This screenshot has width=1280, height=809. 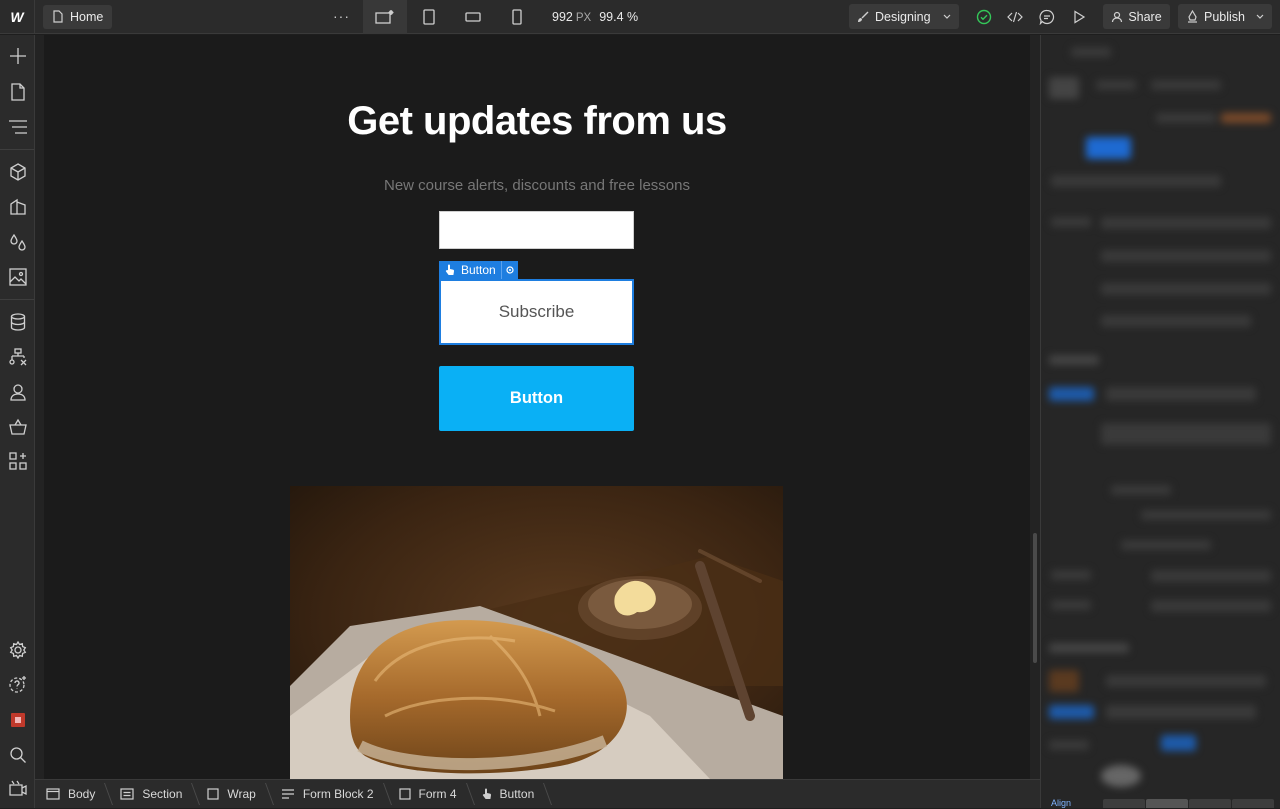 I want to click on form-block-icon, so click(x=287, y=794).